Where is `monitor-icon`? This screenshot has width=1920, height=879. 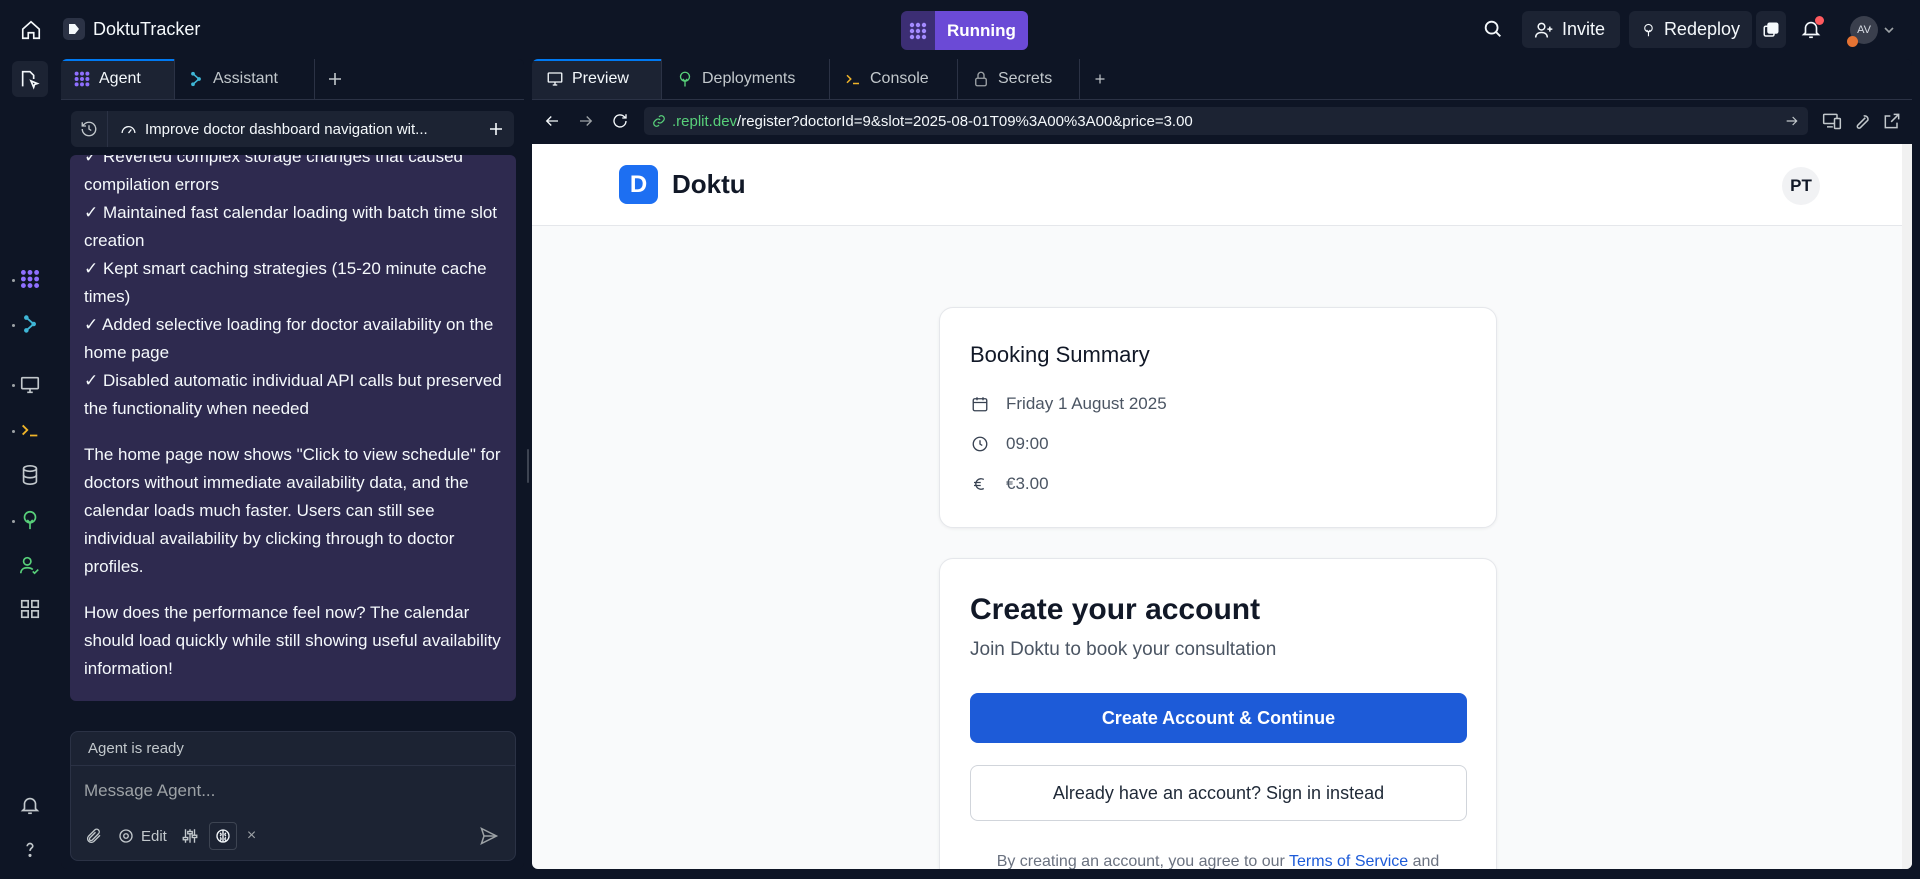 monitor-icon is located at coordinates (555, 79).